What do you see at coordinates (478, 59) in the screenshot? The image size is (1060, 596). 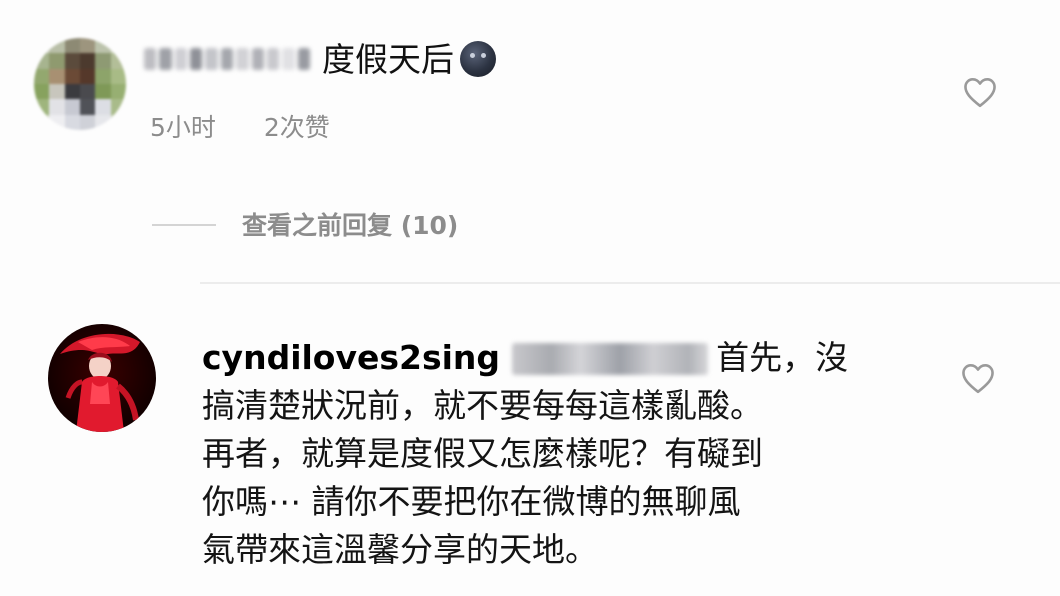 I see `new-moon-face-icon` at bounding box center [478, 59].